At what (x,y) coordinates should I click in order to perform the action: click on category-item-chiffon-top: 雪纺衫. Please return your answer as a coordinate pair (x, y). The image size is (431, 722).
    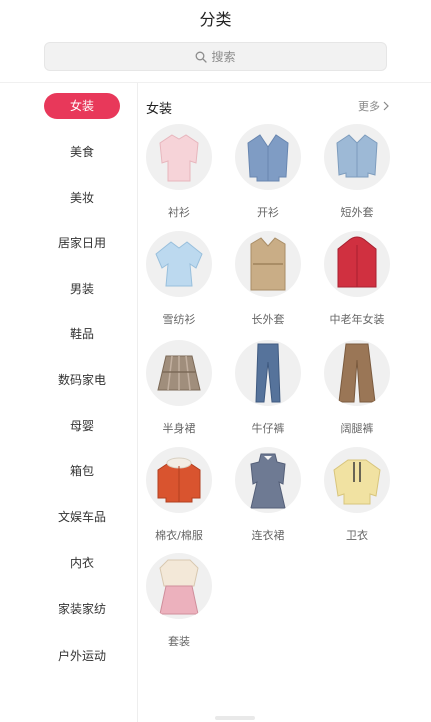
    Looking at the image, I should click on (179, 286).